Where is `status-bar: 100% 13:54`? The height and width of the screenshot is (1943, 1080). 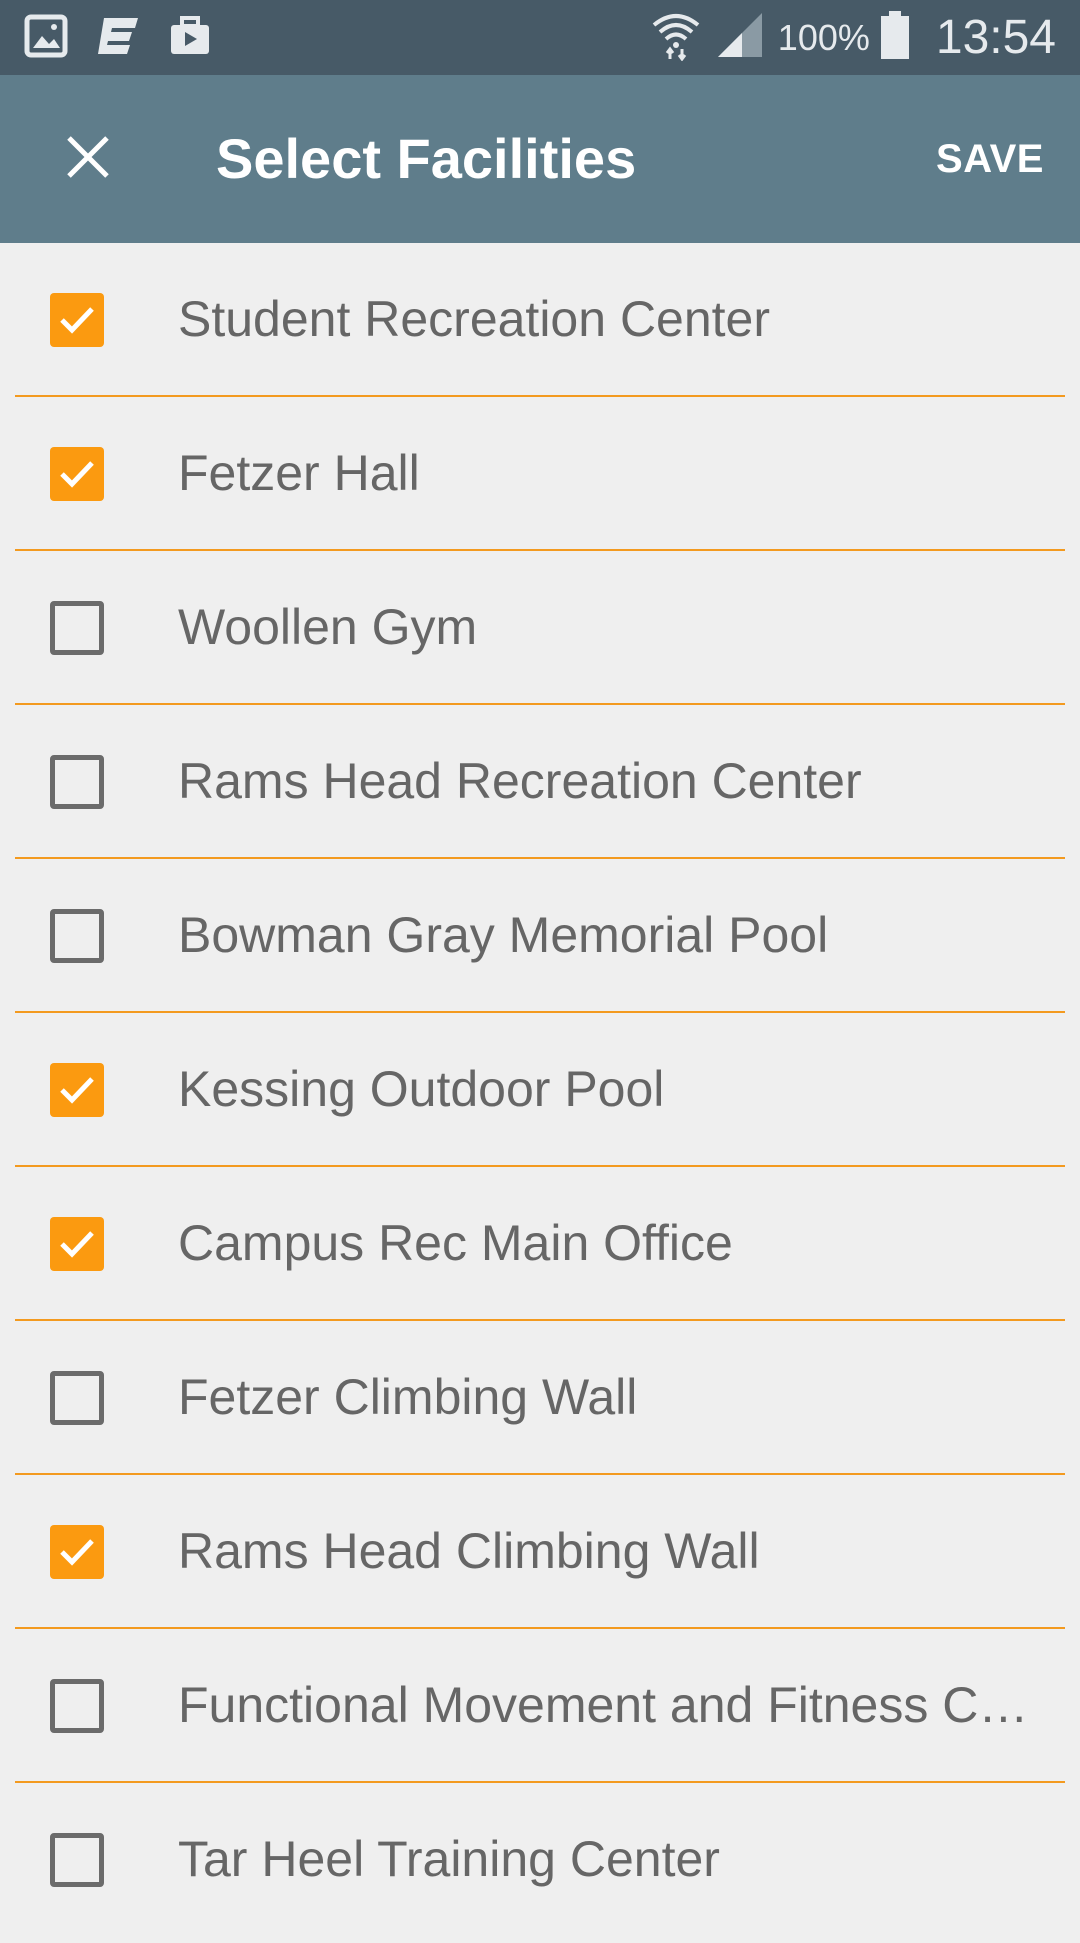
status-bar: 100% 13:54 is located at coordinates (540, 37).